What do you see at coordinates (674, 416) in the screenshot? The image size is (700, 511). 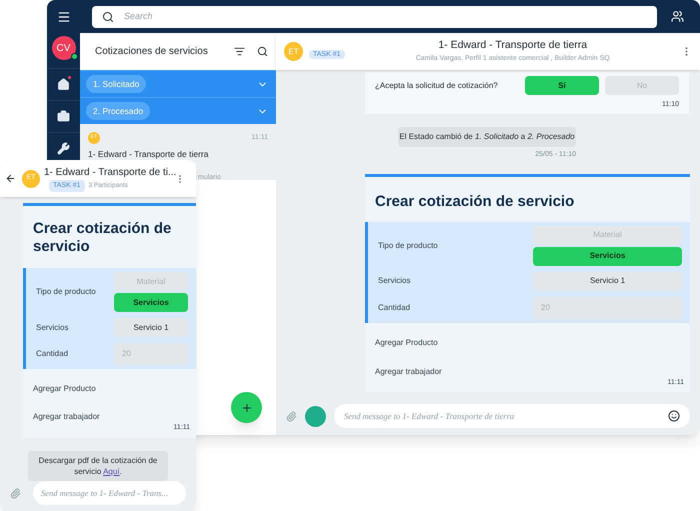 I see `emoji-icon` at bounding box center [674, 416].